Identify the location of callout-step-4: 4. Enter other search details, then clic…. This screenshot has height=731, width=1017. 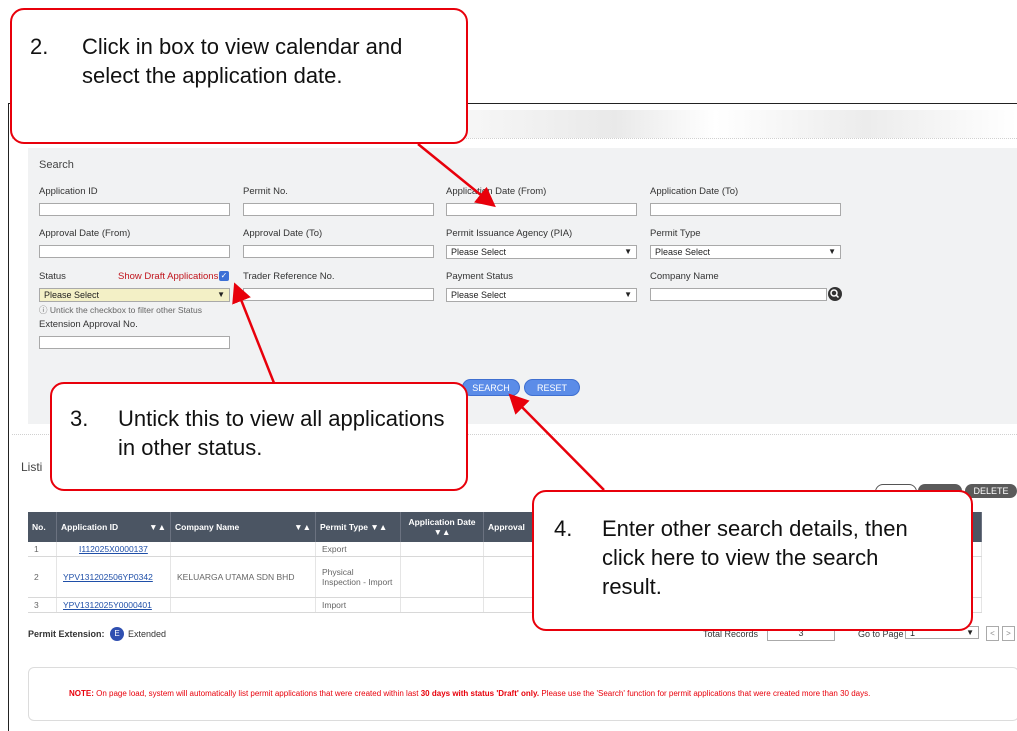
(752, 560).